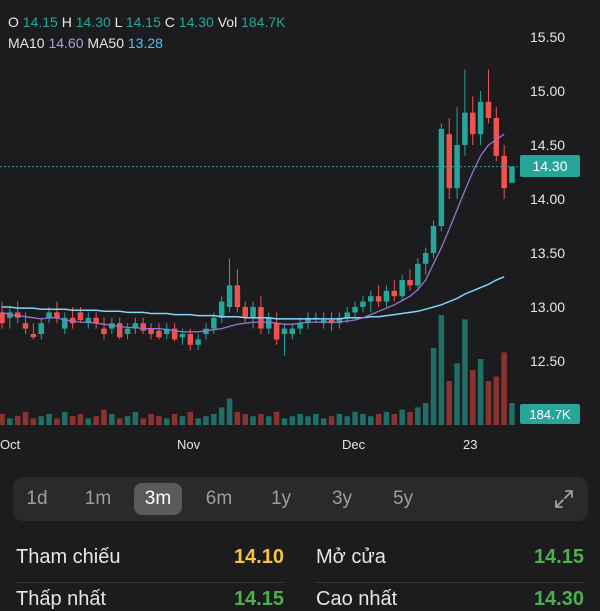 The height and width of the screenshot is (611, 600). Describe the element at coordinates (558, 557) in the screenshot. I see `open-price-value: 14.15` at that location.